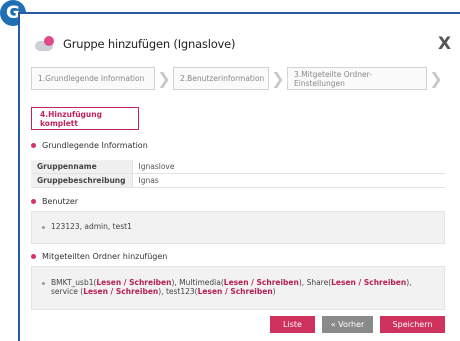  Describe the element at coordinates (105, 256) in the screenshot. I see `section-title: Mitgeteilten Ordner hinzufügen` at that location.